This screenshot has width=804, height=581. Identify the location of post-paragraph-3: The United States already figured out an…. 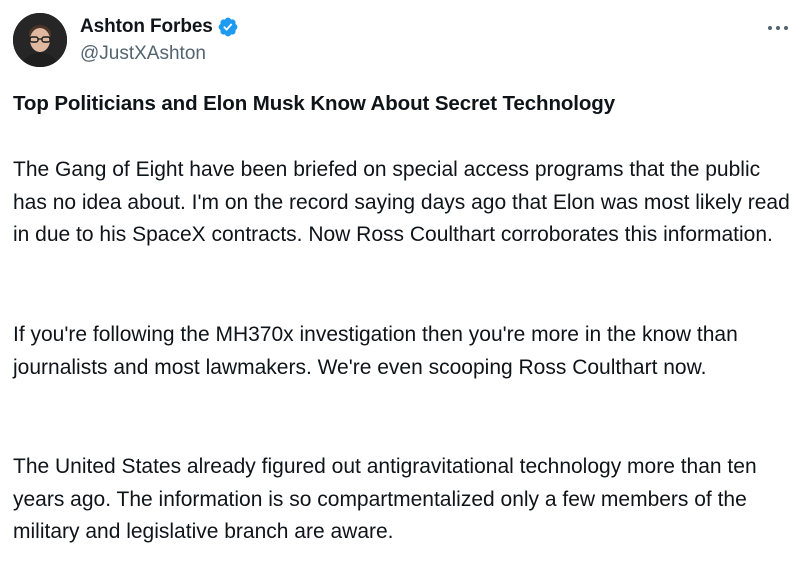
(385, 499).